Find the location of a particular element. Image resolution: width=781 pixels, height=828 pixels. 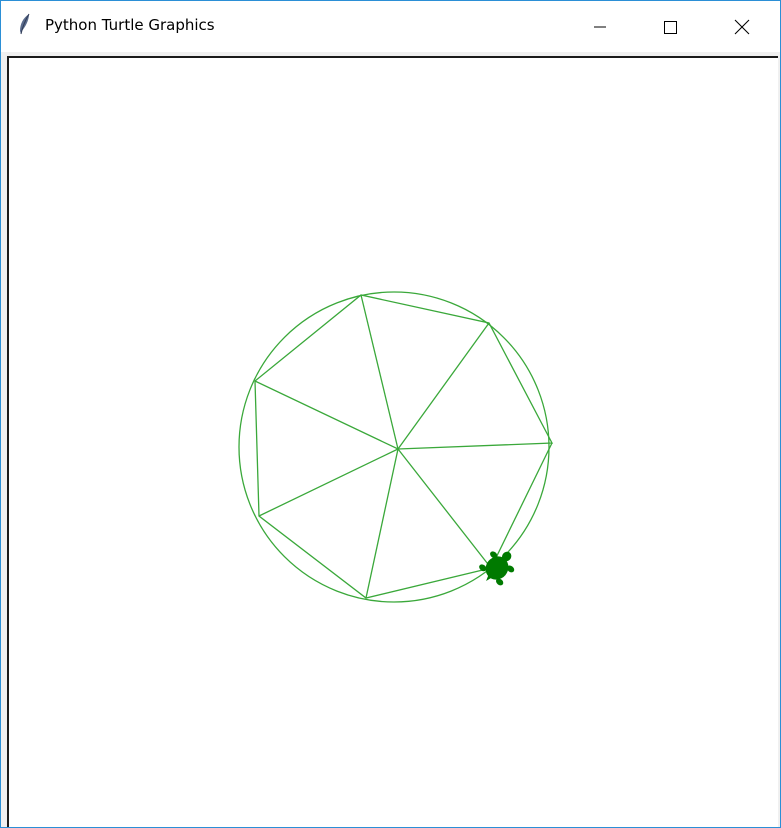

turtle-icon is located at coordinates (497, 568).